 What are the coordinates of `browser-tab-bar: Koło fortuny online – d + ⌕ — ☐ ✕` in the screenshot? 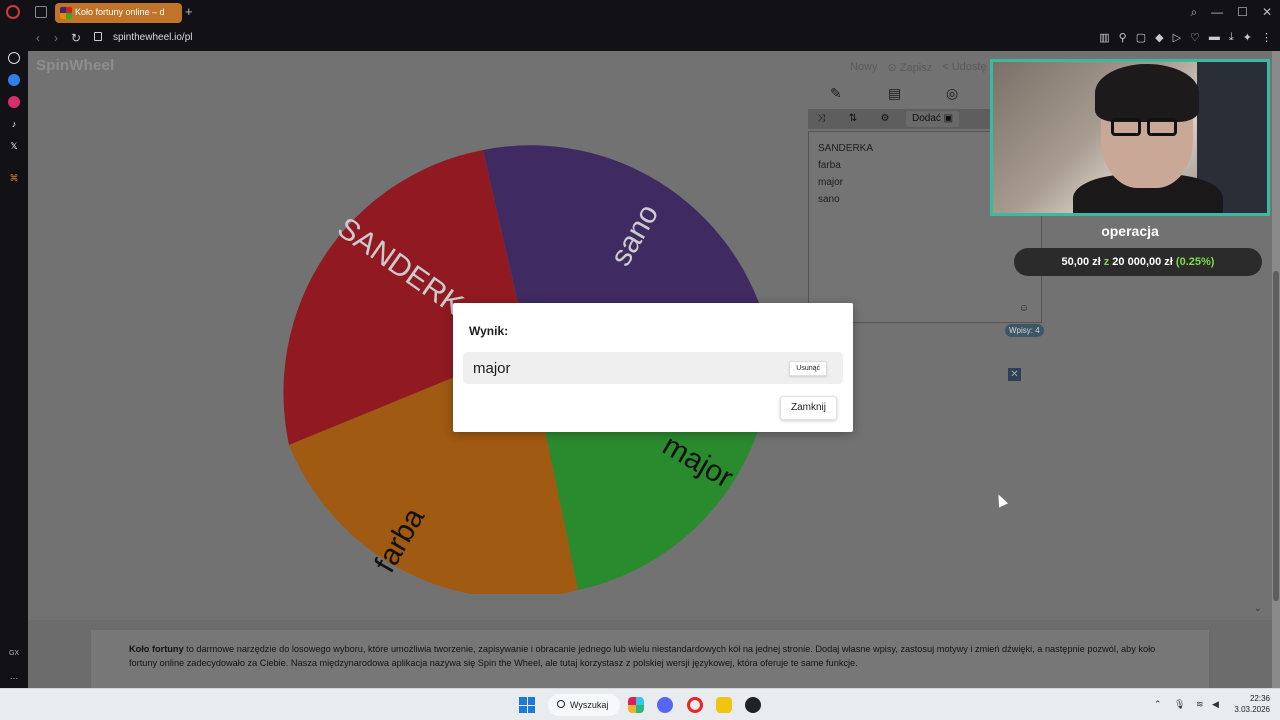 It's located at (640, 13).